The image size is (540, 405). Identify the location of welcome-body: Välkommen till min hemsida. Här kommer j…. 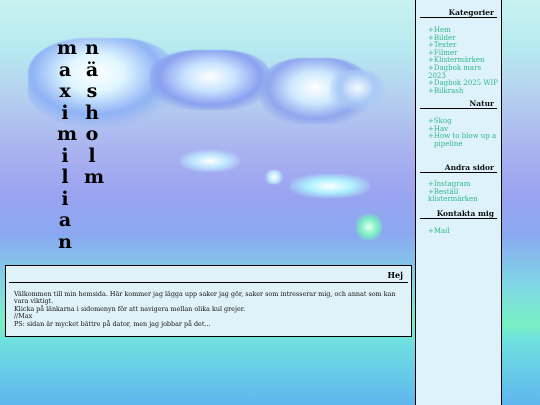
(208, 305).